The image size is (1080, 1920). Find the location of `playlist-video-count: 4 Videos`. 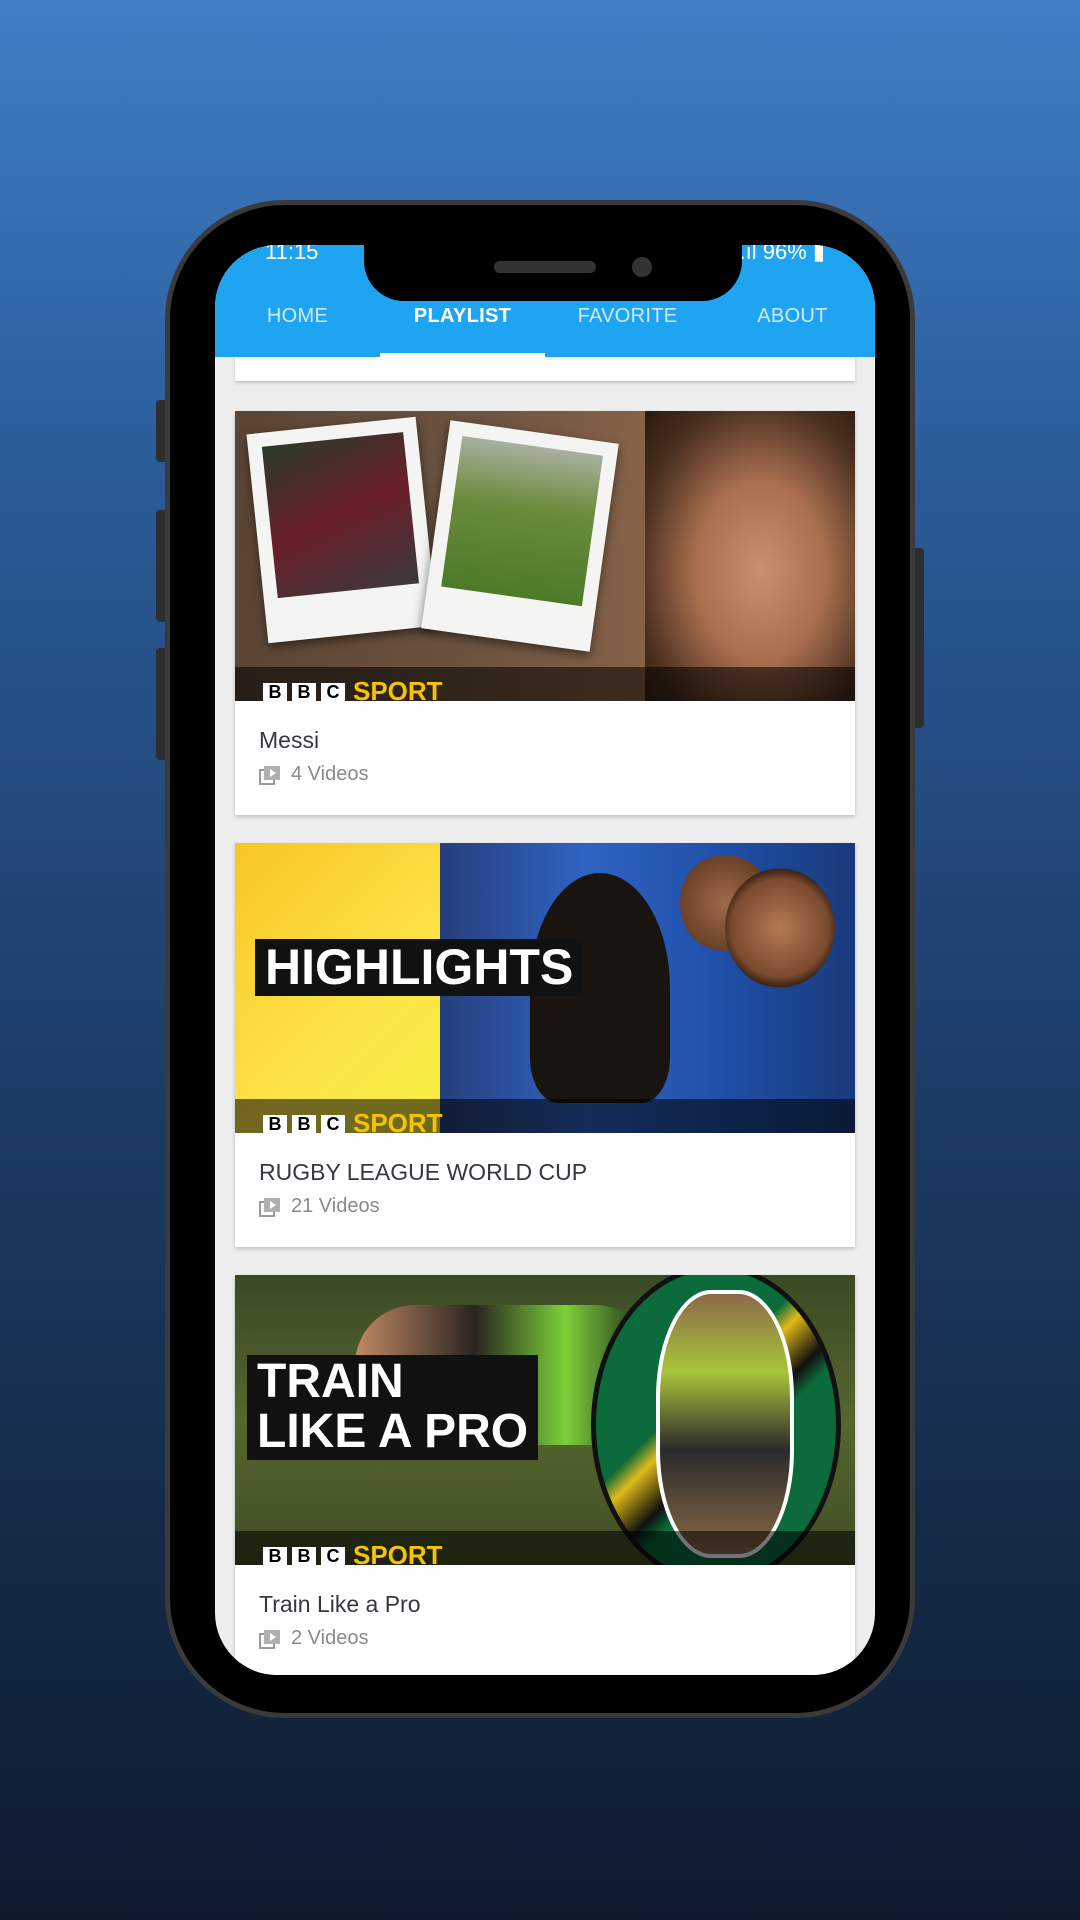

playlist-video-count: 4 Videos is located at coordinates (313, 774).